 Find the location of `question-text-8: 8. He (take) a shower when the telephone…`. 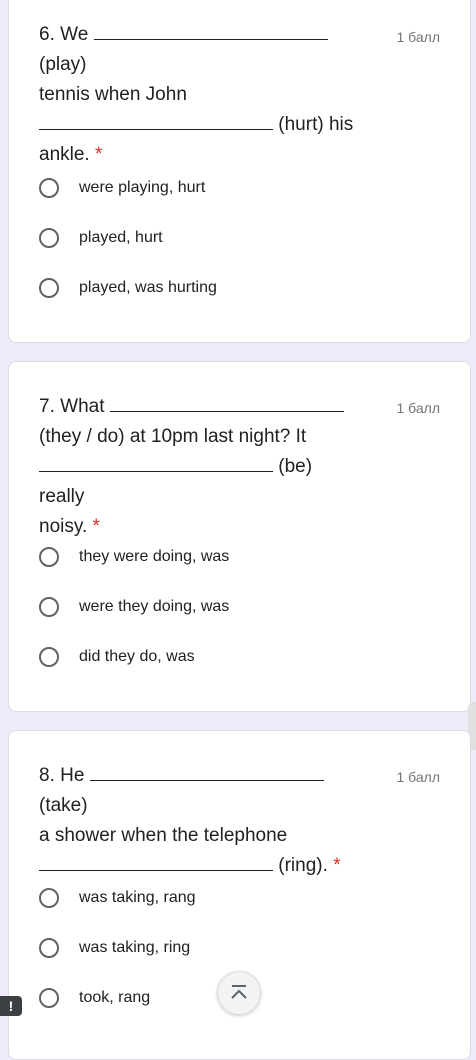

question-text-8: 8. He (take) a shower when the telephone… is located at coordinates (199, 821).